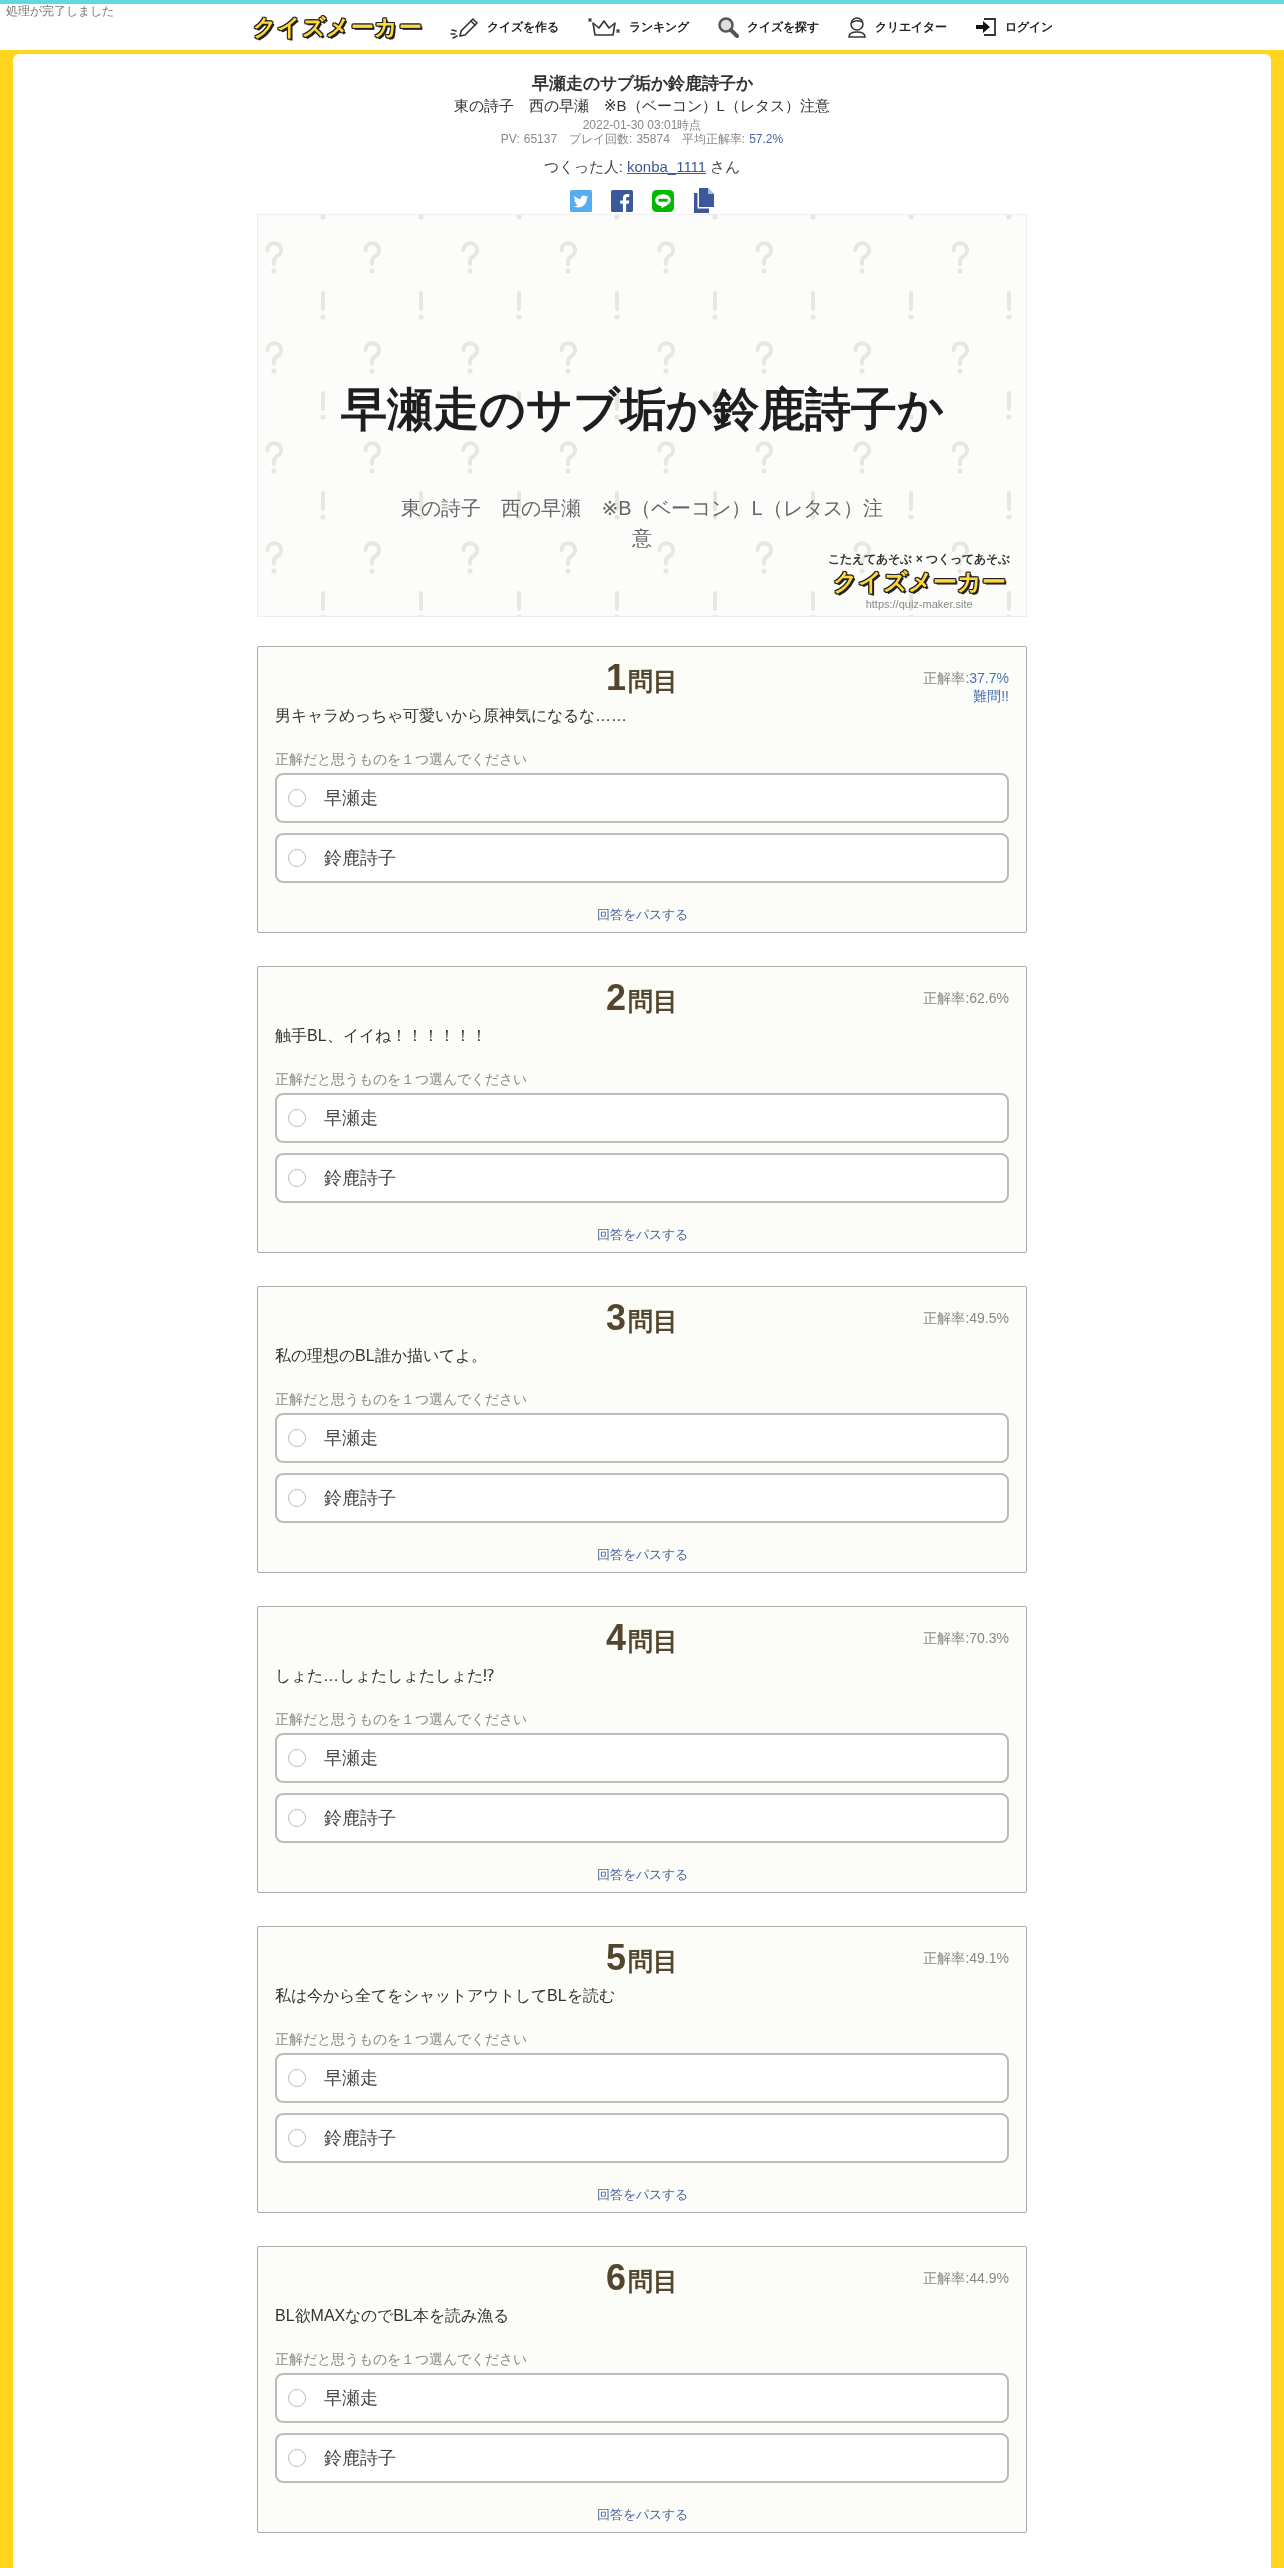 The image size is (1284, 2568). What do you see at coordinates (621, 200) in the screenshot?
I see `f-logo-icon` at bounding box center [621, 200].